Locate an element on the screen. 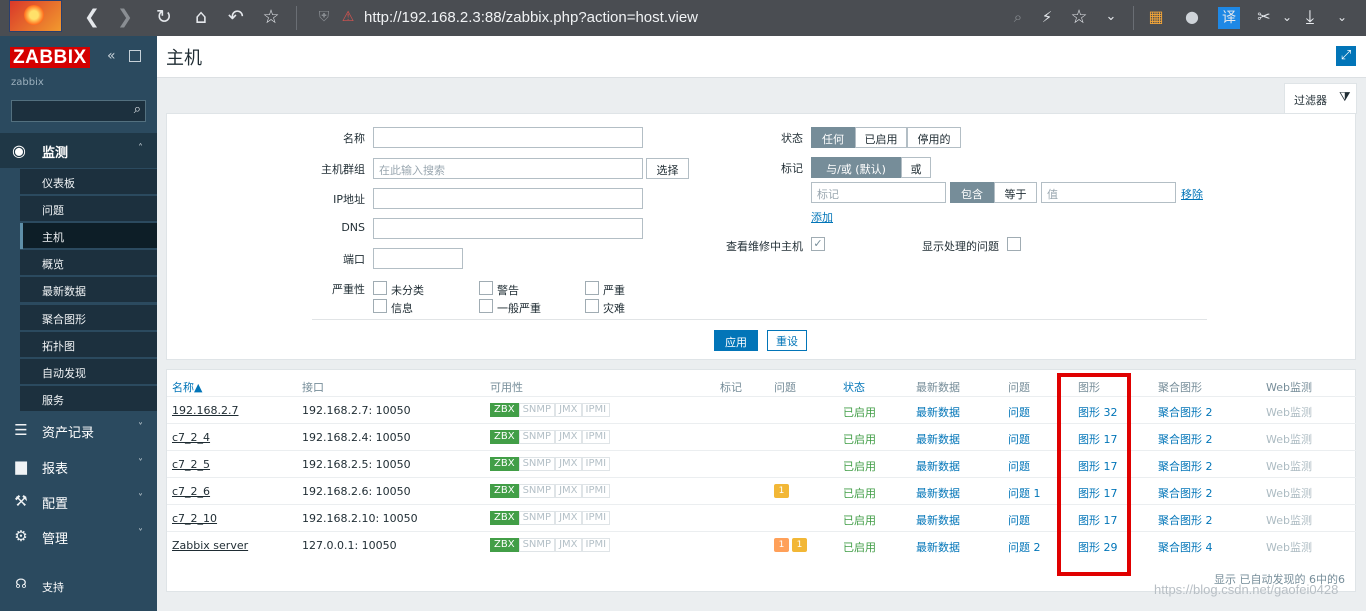  col-header-name: 名称▲ is located at coordinates (187, 387).